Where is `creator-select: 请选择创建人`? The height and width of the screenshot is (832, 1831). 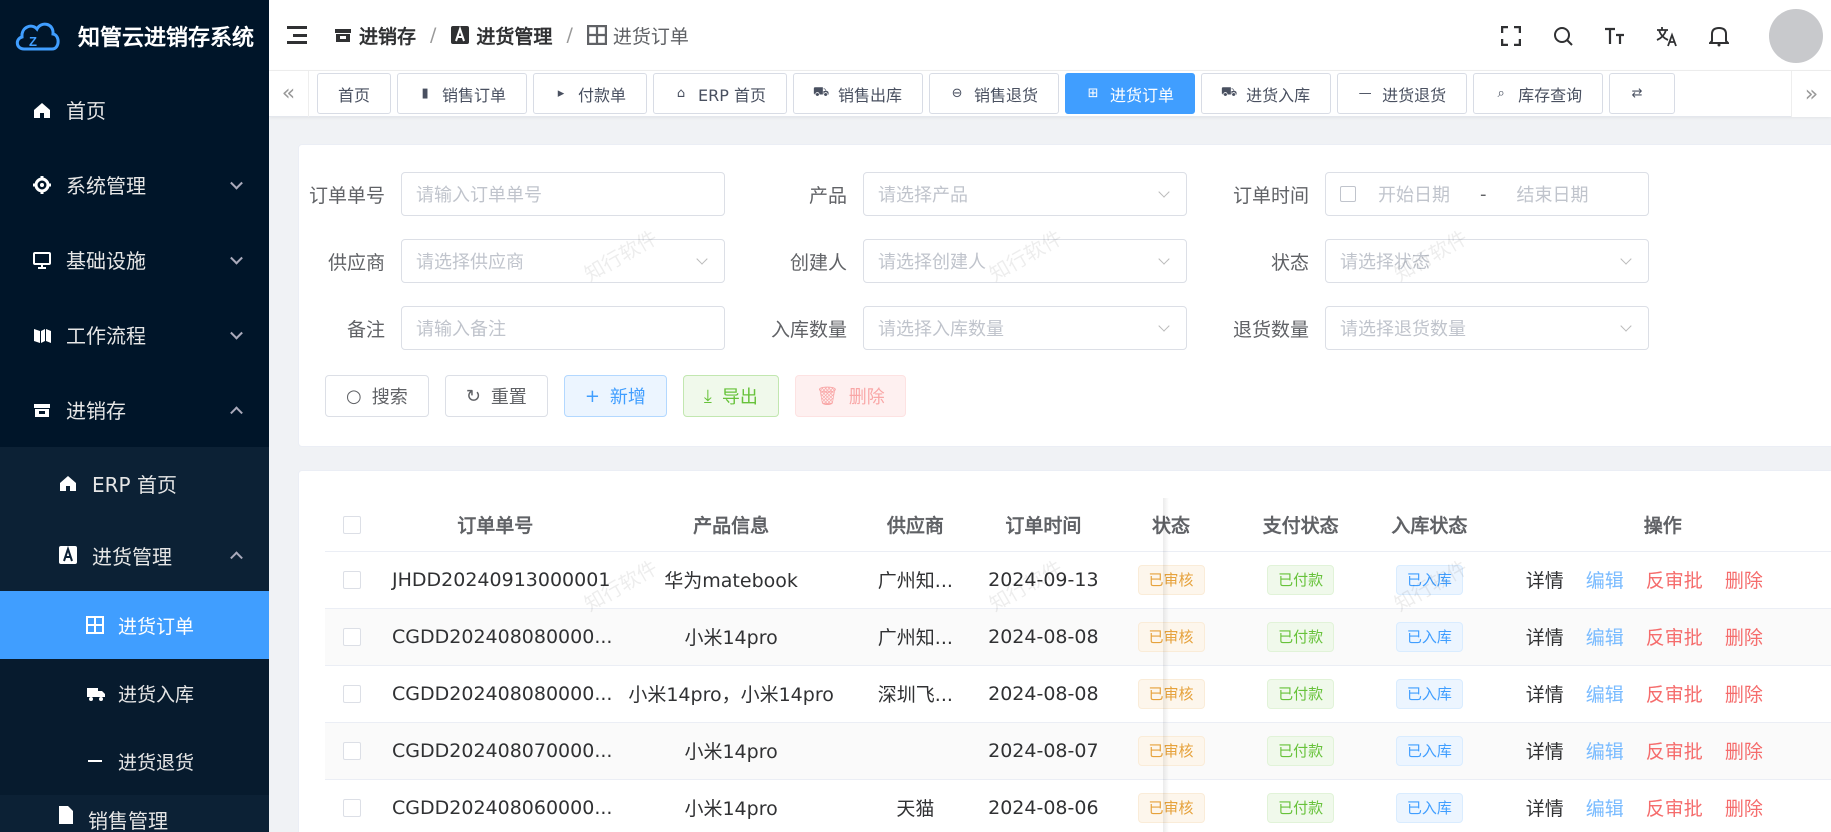 creator-select: 请选择创建人 is located at coordinates (1025, 261).